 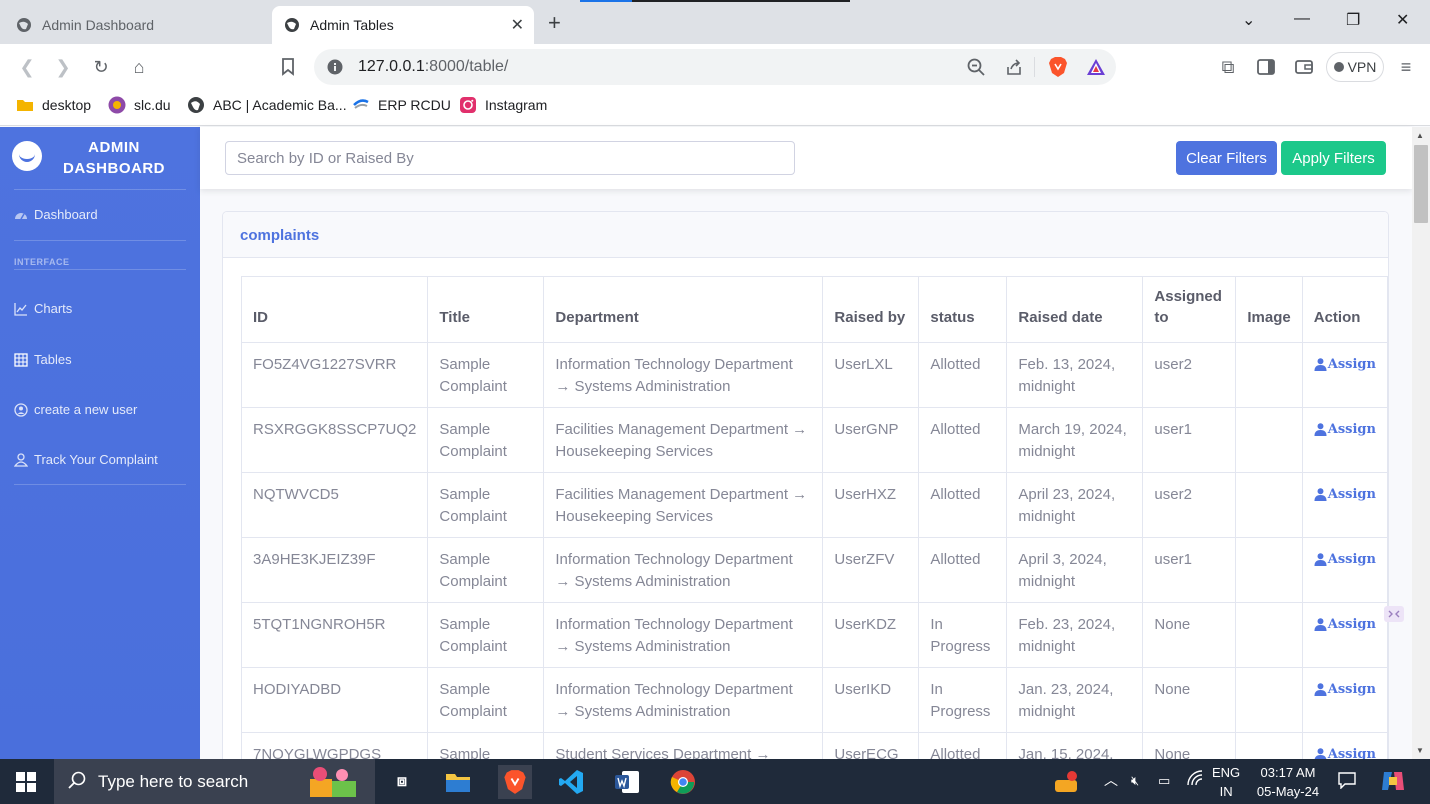 What do you see at coordinates (458, 782) in the screenshot?
I see `file-explorer-icon` at bounding box center [458, 782].